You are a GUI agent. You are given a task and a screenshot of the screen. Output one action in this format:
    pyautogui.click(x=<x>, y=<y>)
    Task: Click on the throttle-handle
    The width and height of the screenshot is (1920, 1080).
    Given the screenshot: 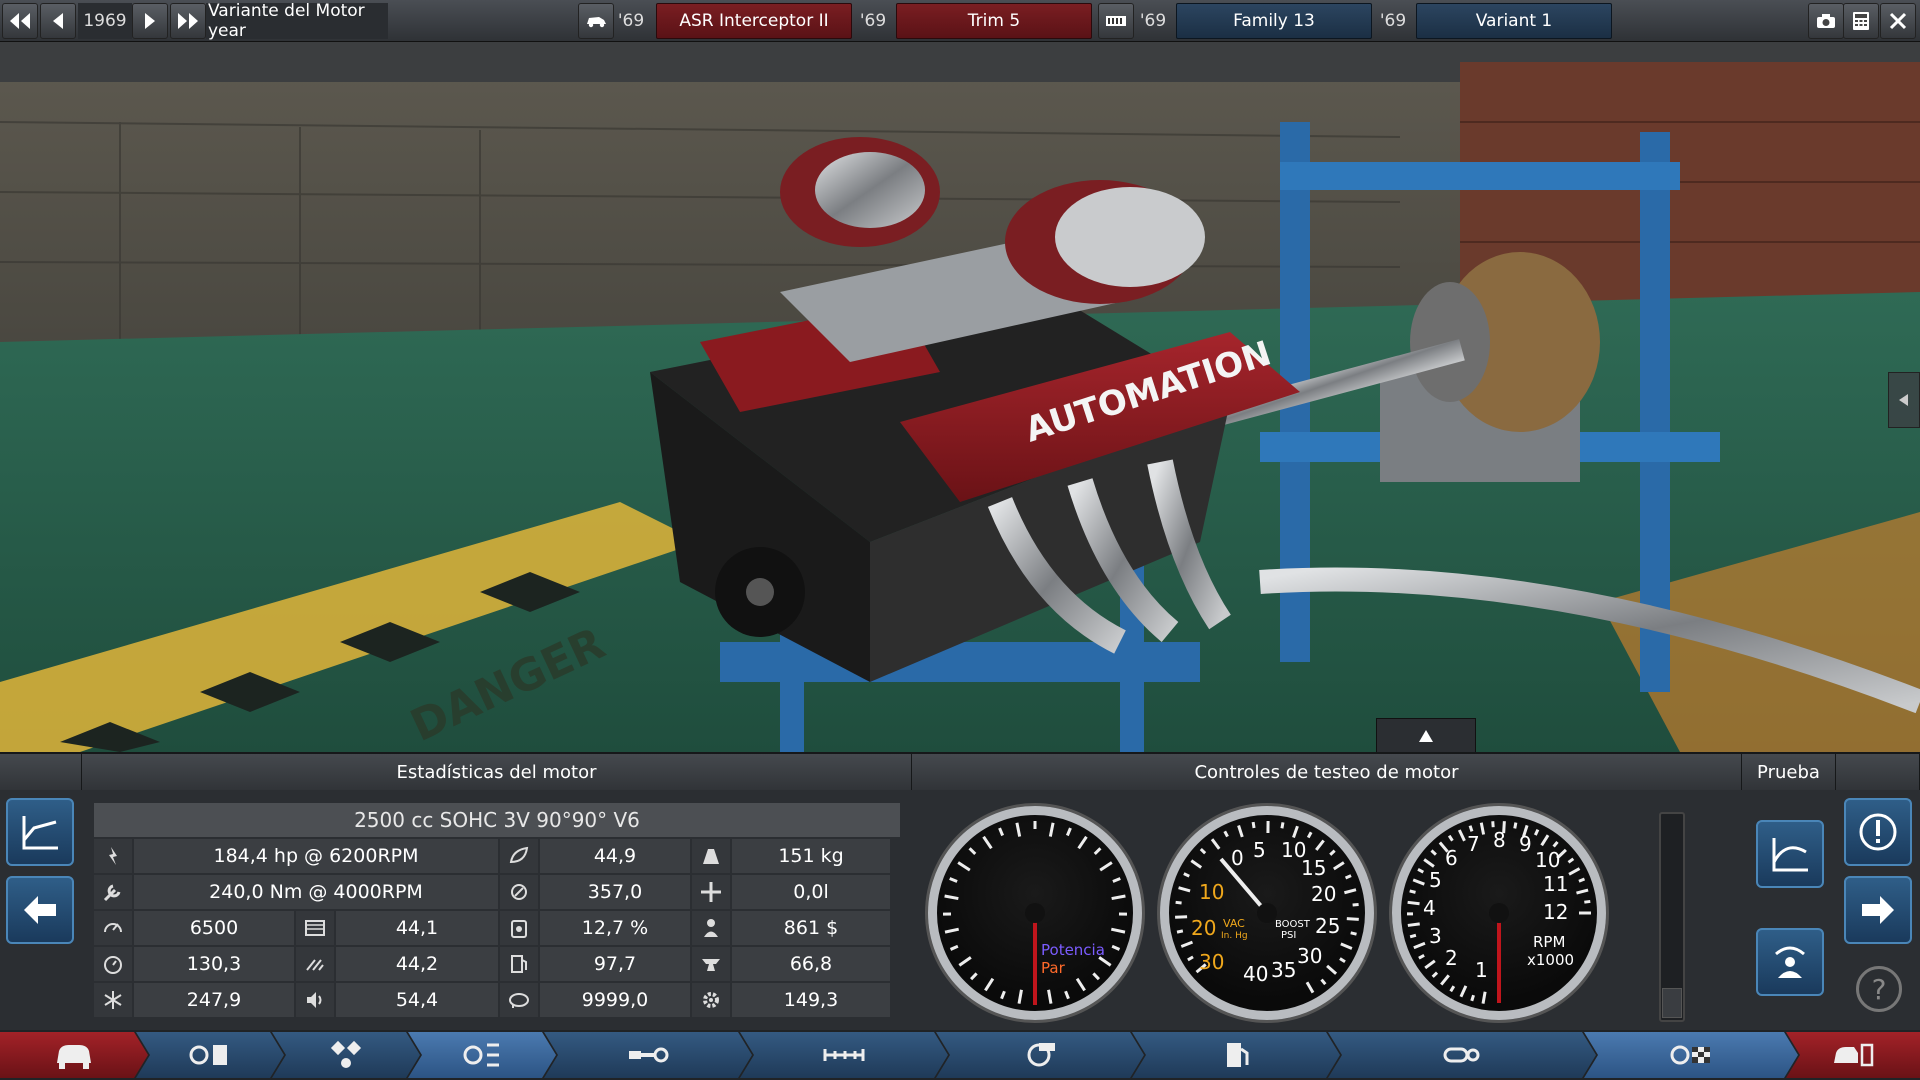 What is the action you would take?
    pyautogui.click(x=1672, y=1003)
    